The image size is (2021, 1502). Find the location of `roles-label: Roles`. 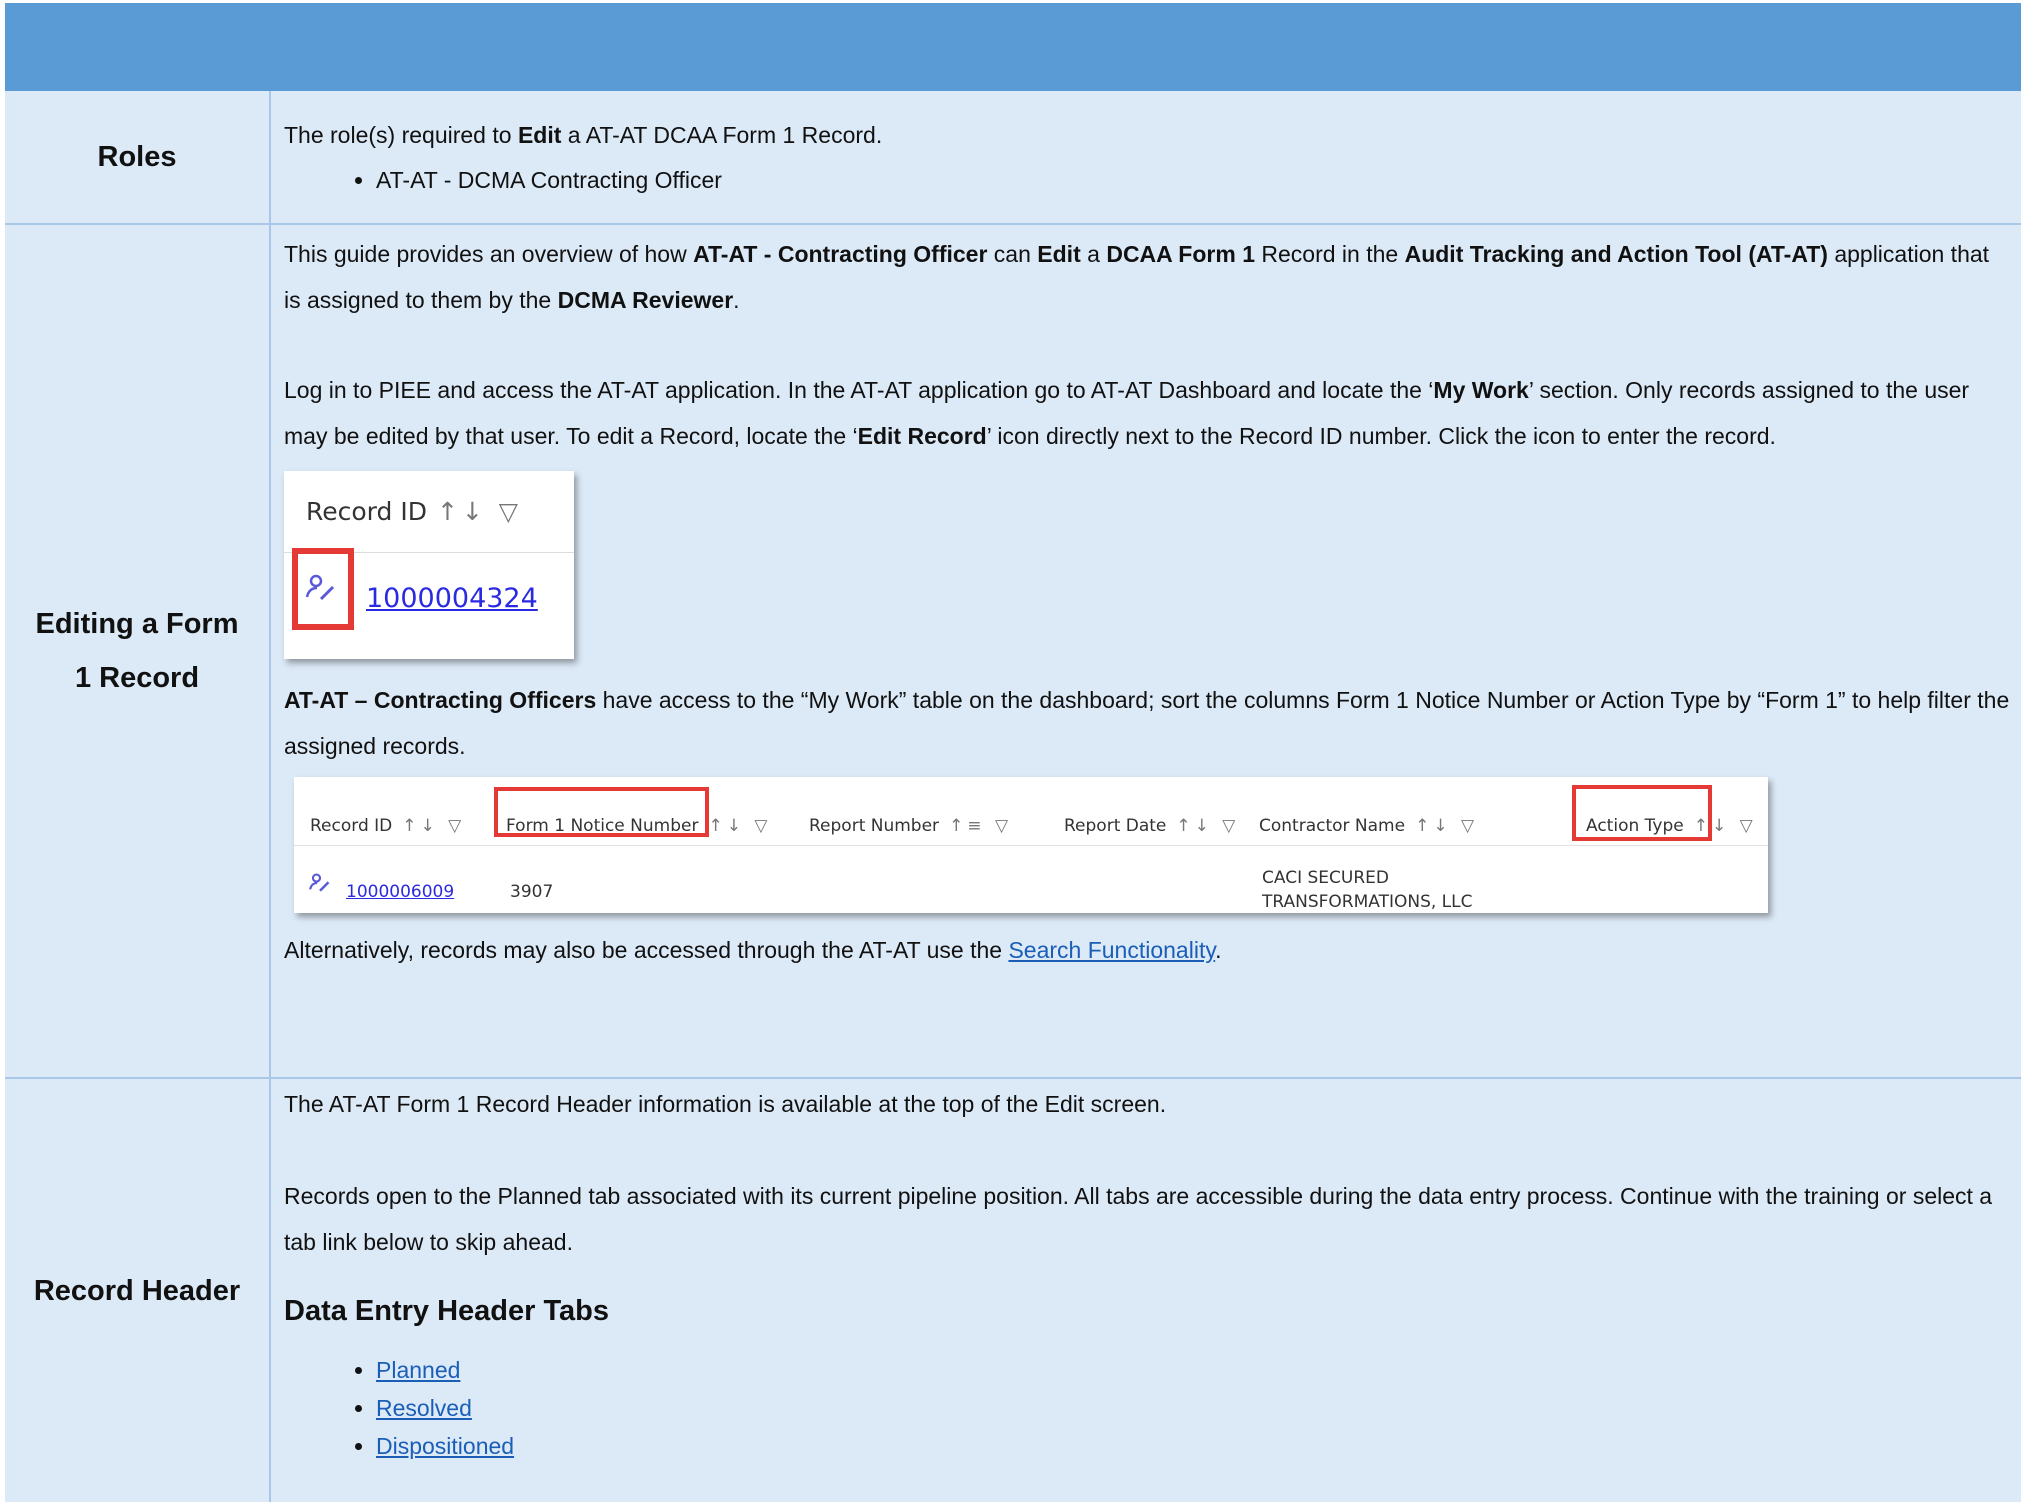

roles-label: Roles is located at coordinates (138, 157).